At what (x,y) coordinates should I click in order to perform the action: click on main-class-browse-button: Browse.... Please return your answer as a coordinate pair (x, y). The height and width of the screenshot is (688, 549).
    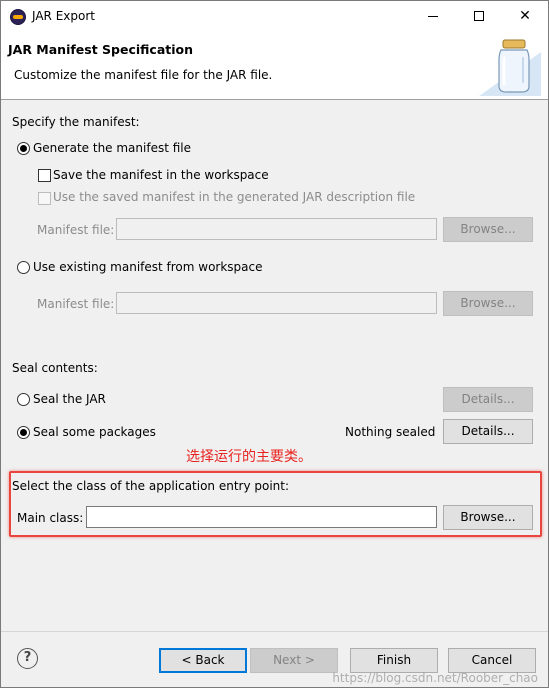
    Looking at the image, I should click on (488, 517).